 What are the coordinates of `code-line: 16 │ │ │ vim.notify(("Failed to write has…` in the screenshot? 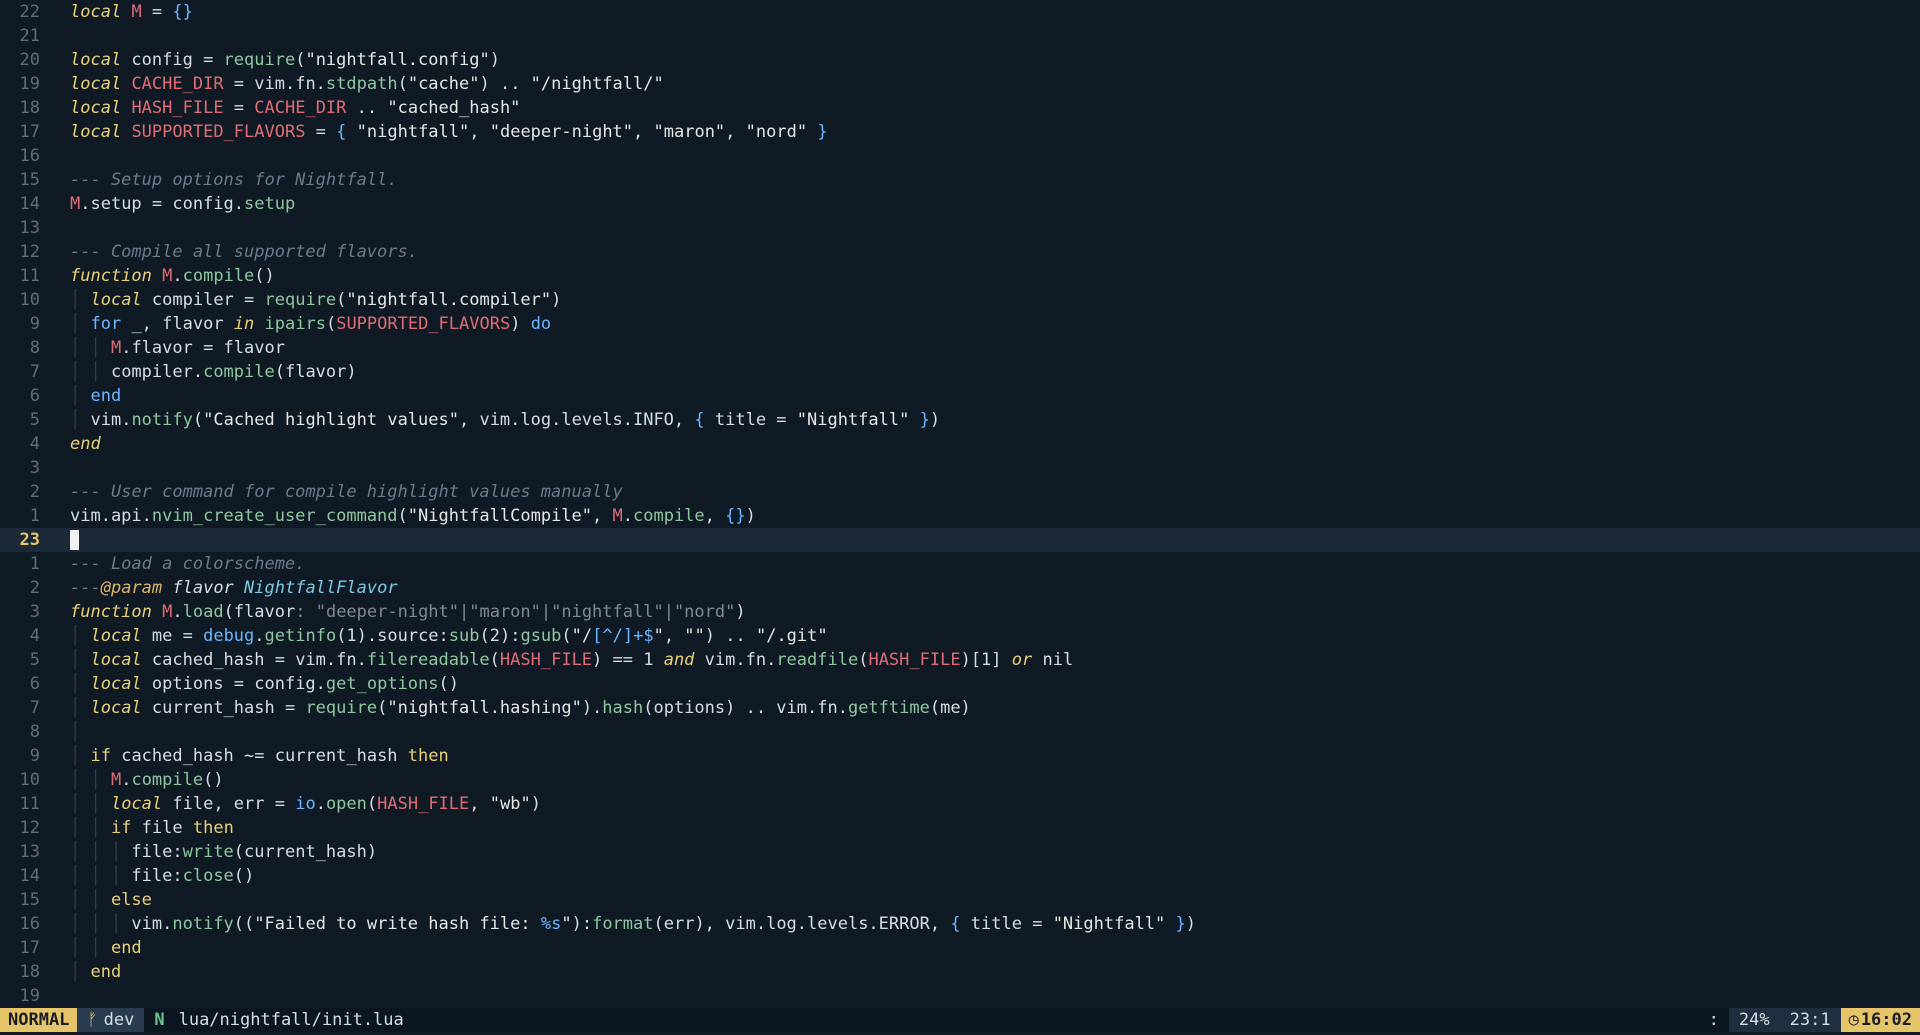 It's located at (960, 924).